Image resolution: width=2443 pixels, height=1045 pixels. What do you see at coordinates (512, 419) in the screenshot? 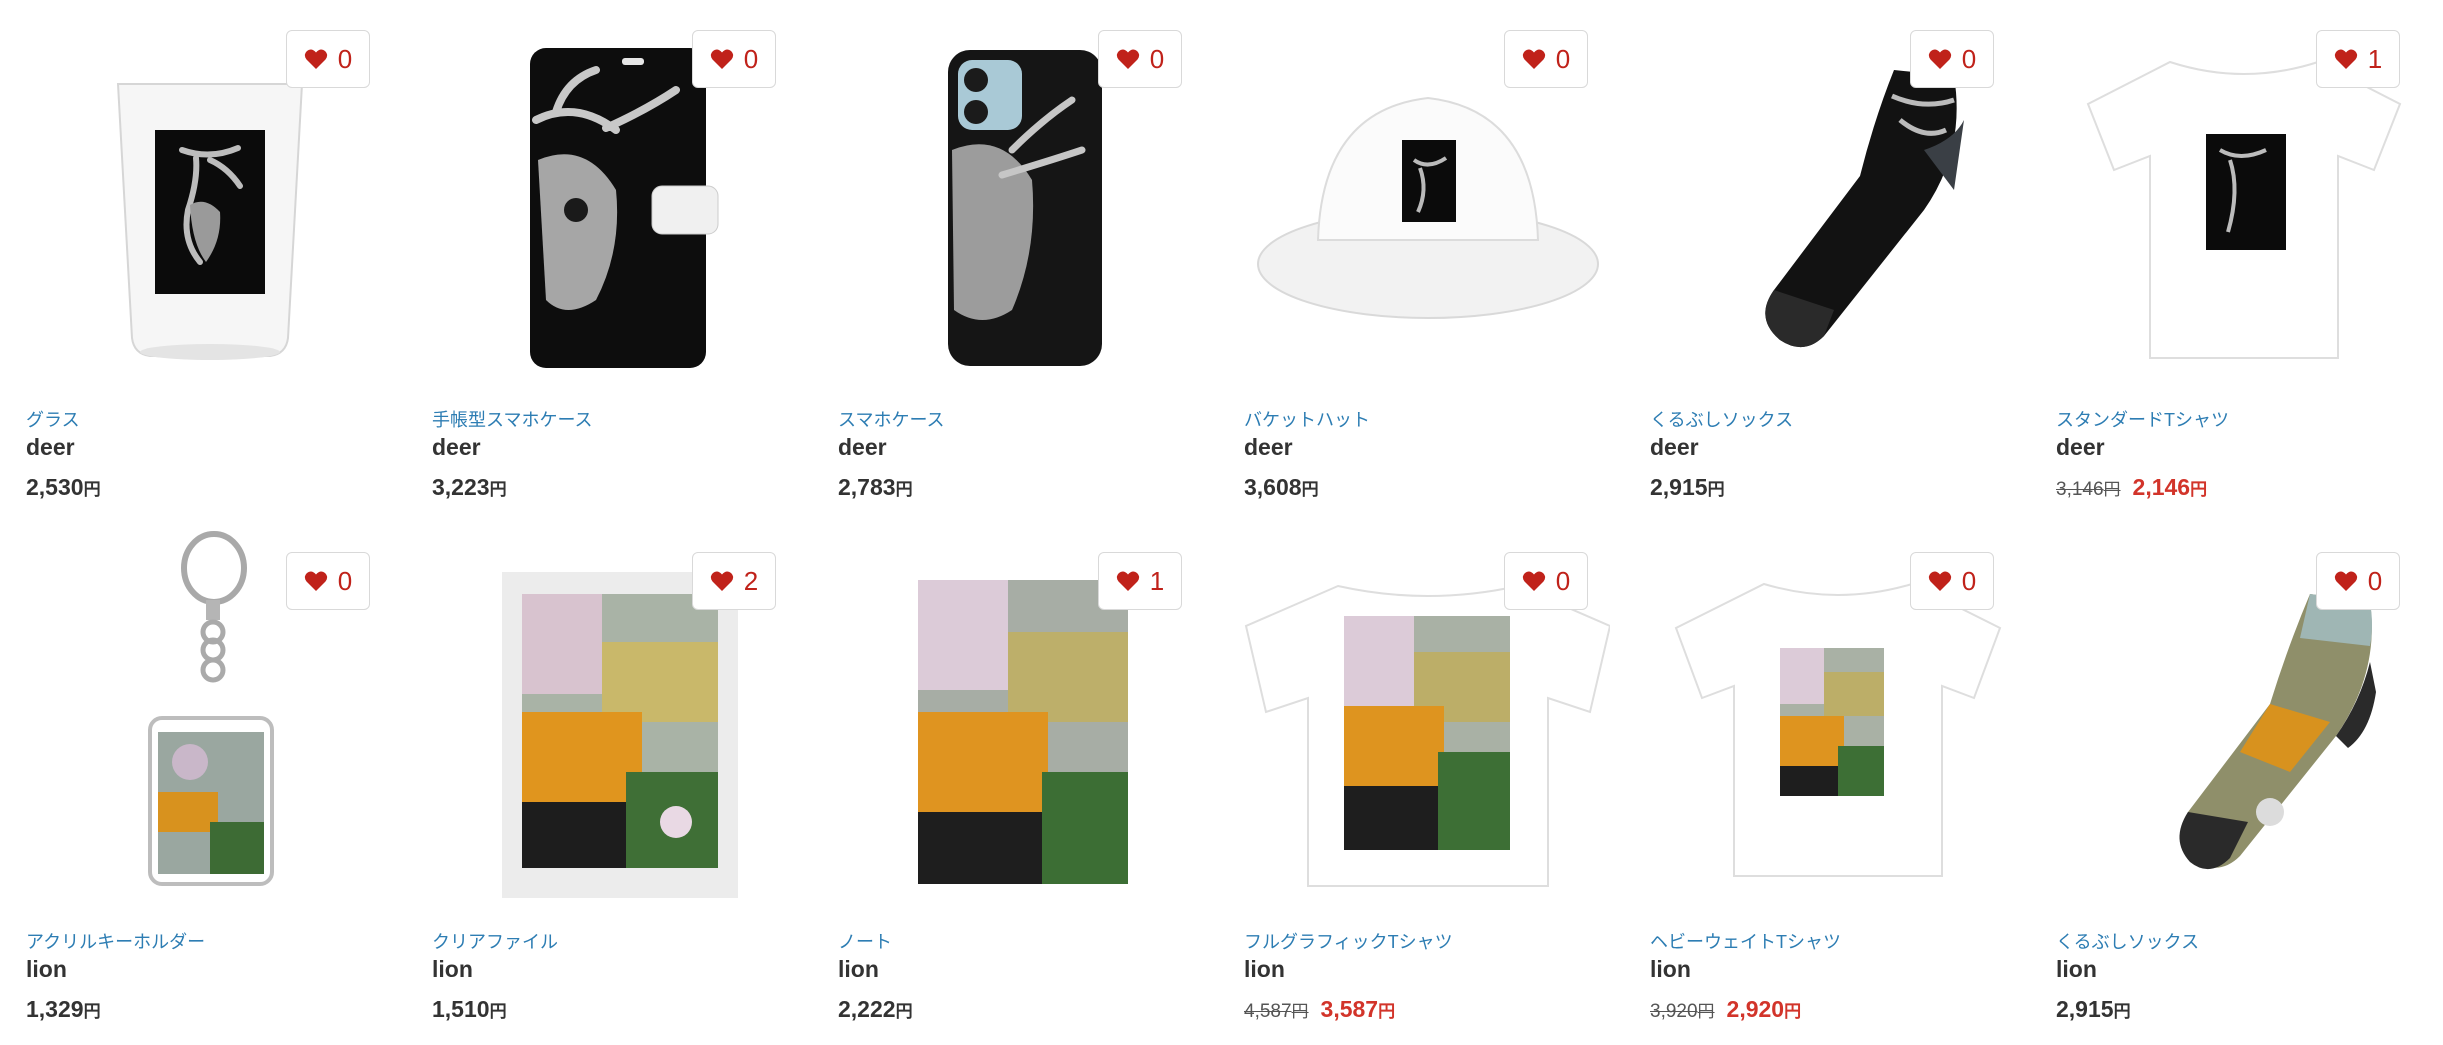
I see `product-category-link: 手帳型スマホケース` at bounding box center [512, 419].